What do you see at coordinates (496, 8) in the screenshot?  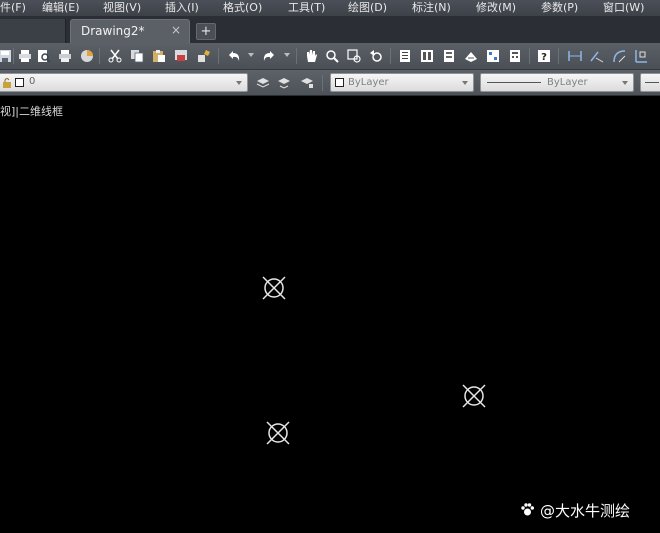 I see `menu-modify: 修改(M)` at bounding box center [496, 8].